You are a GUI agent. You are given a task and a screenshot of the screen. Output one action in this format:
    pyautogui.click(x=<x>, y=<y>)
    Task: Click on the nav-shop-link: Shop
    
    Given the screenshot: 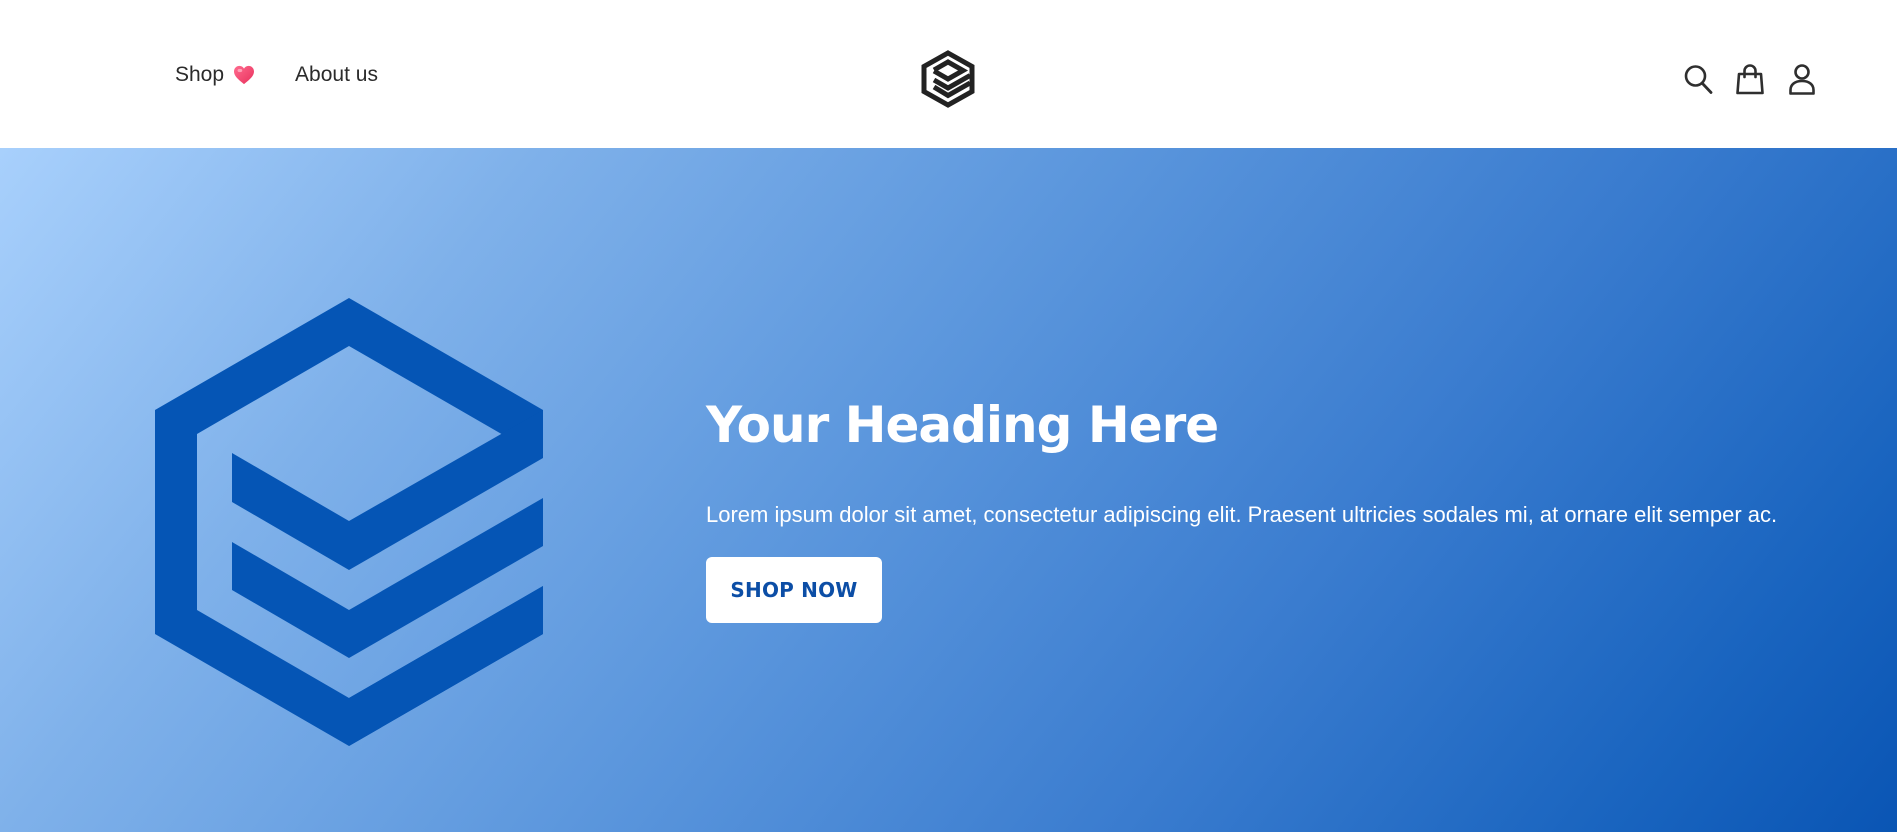 What is the action you would take?
    pyautogui.click(x=215, y=74)
    